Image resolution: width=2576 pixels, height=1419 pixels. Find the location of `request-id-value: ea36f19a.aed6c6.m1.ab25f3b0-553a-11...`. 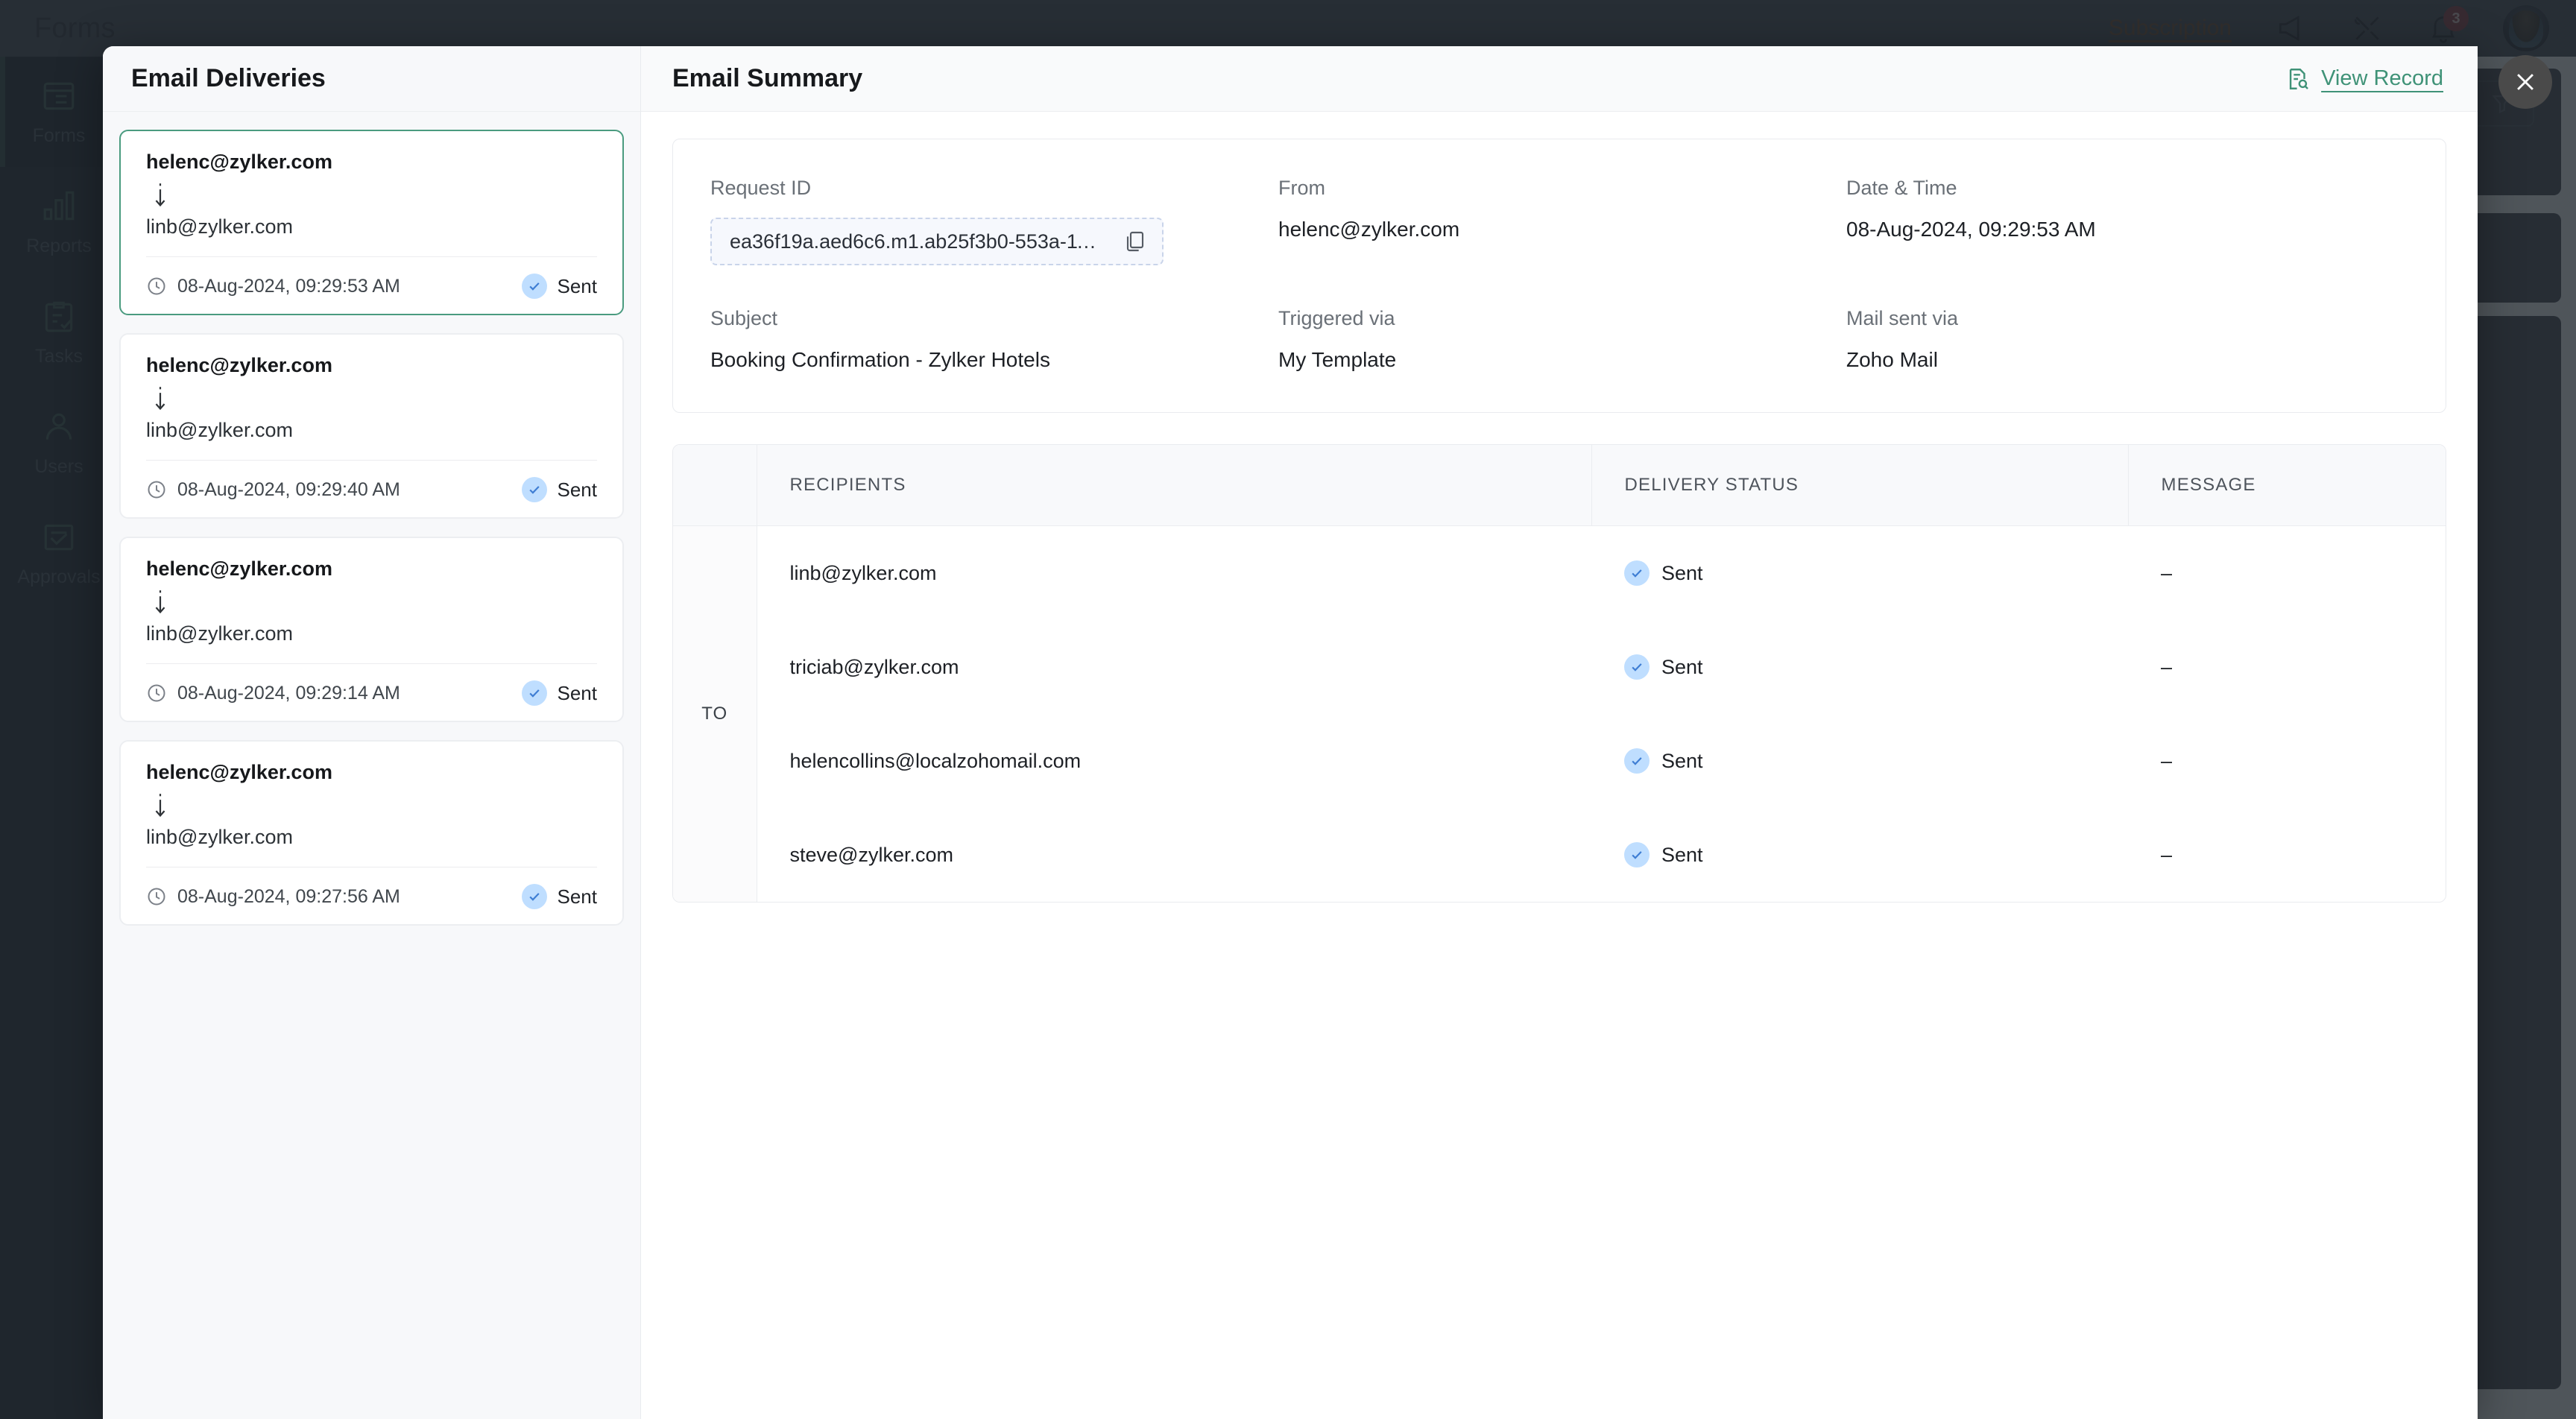

request-id-value: ea36f19a.aed6c6.m1.ab25f3b0-553a-11... is located at coordinates (916, 241).